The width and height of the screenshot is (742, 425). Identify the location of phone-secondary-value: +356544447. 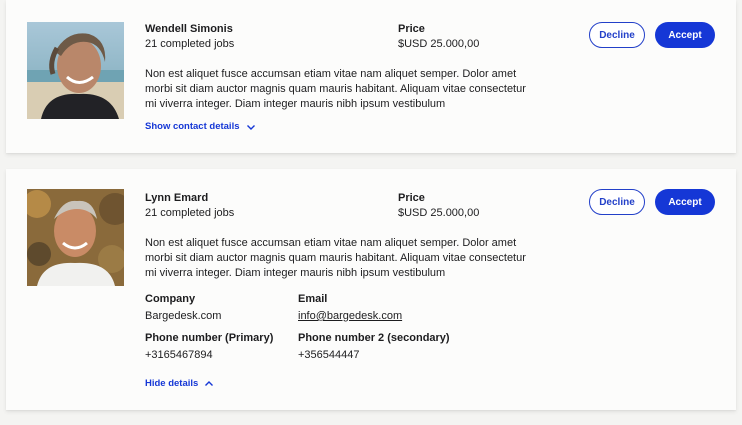
(329, 355).